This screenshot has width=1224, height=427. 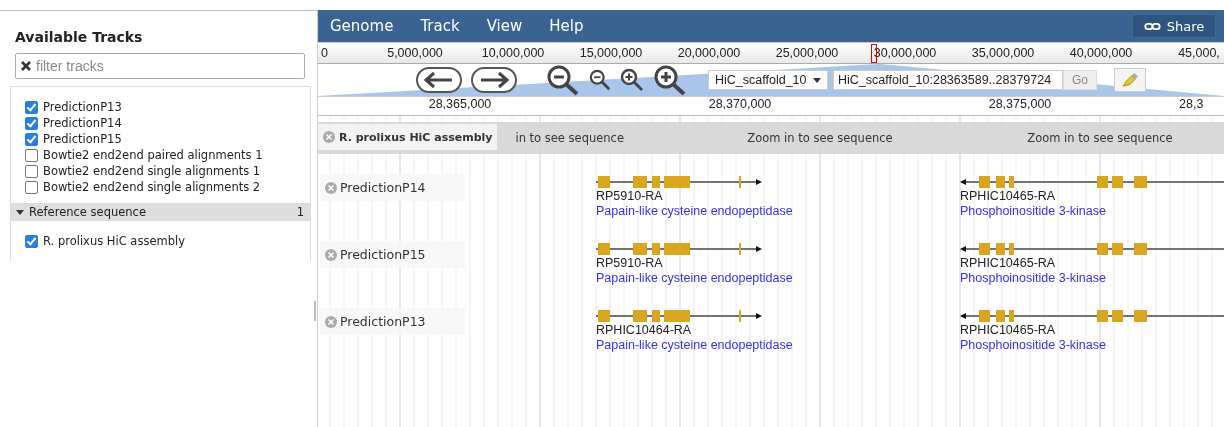 What do you see at coordinates (513, 53) in the screenshot?
I see `scale-label: 10,000,000` at bounding box center [513, 53].